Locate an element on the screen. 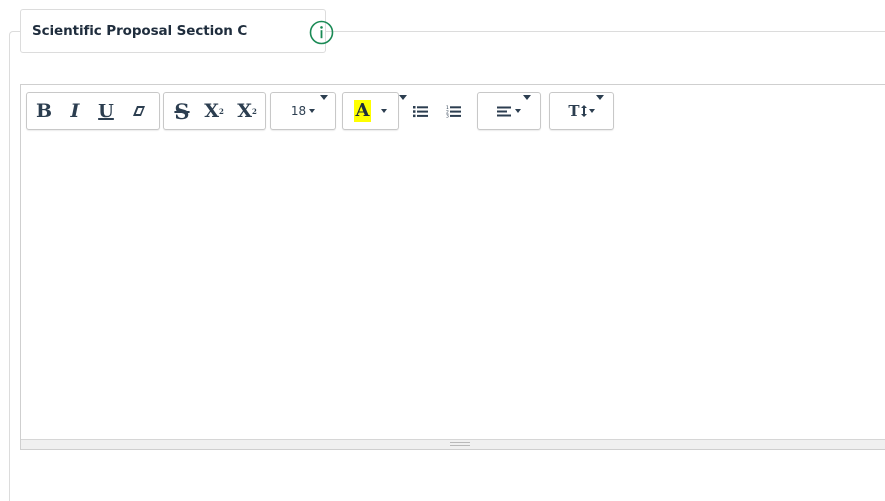  text-style-group: B I U is located at coordinates (93, 111).